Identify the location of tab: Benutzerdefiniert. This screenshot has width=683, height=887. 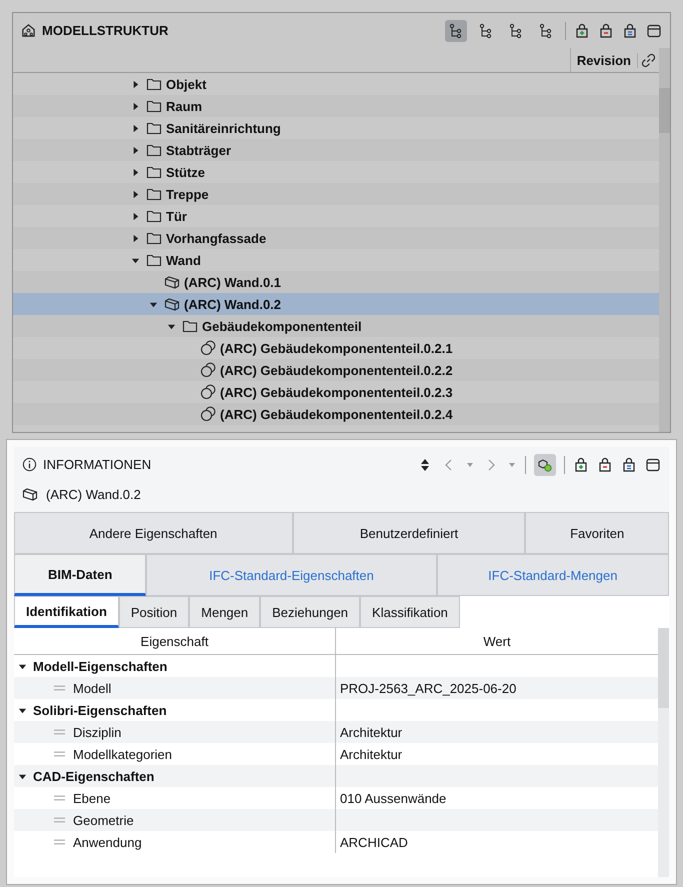
(409, 533).